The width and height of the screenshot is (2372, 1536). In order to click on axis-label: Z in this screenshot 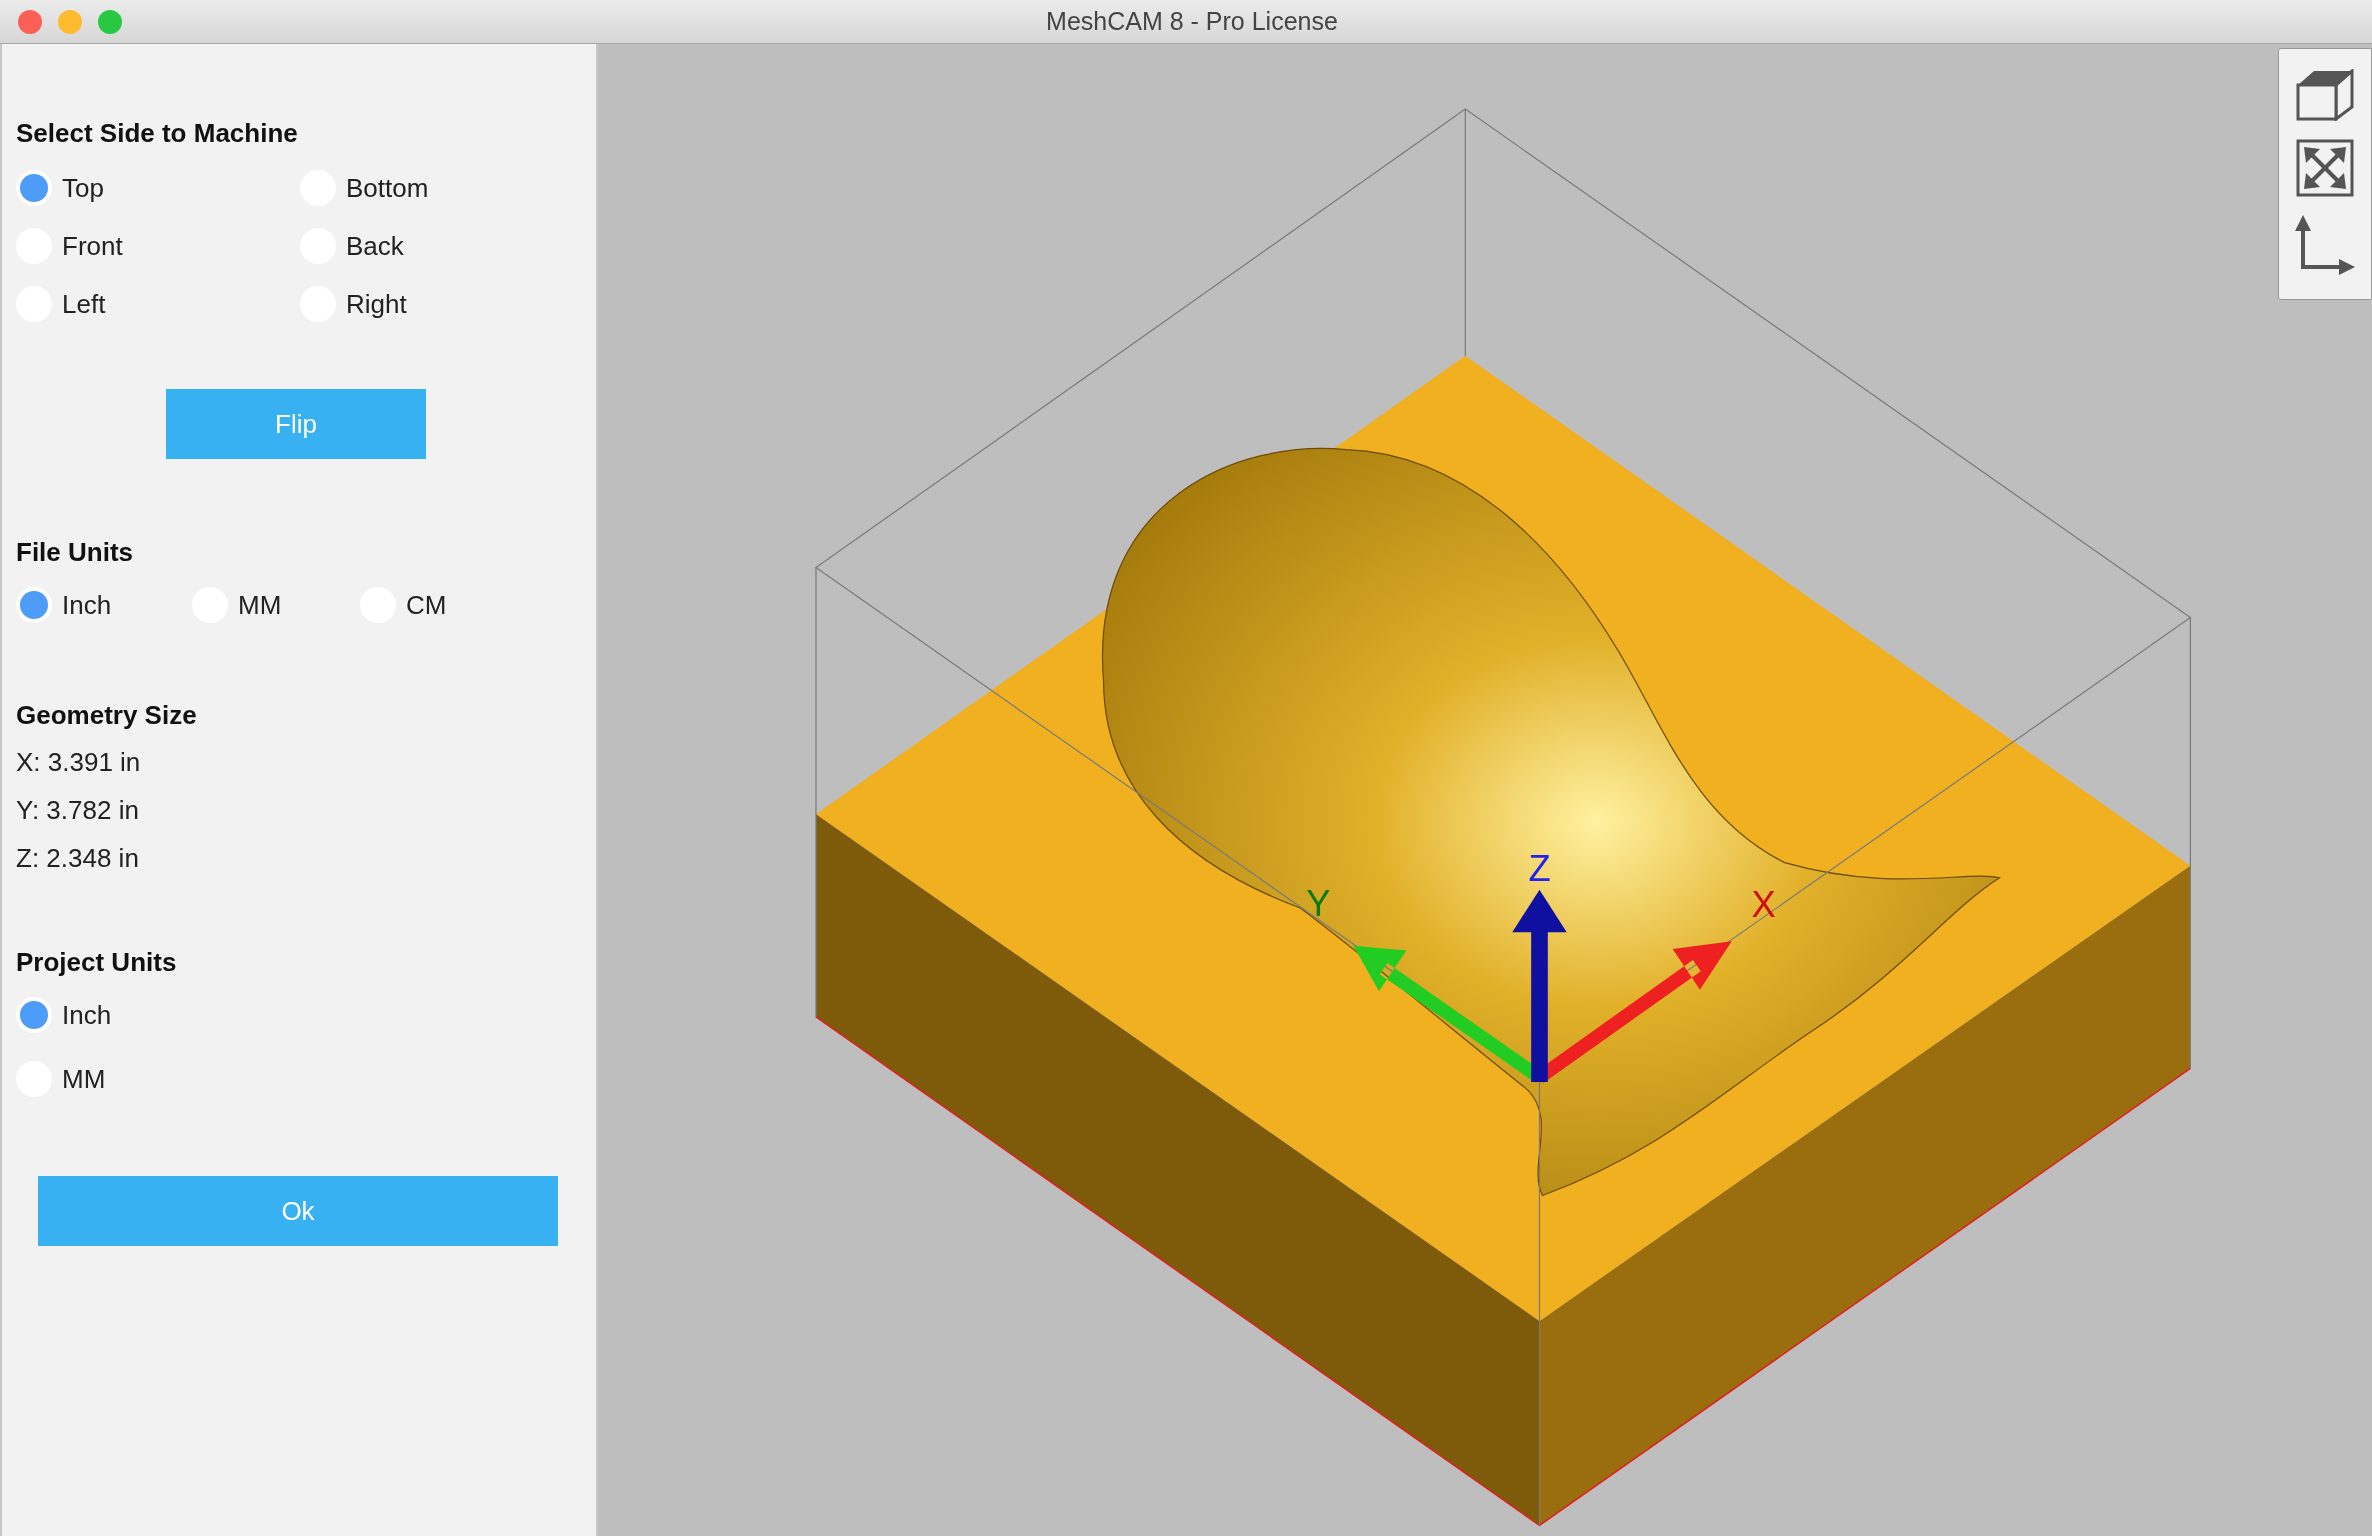, I will do `click(1539, 868)`.